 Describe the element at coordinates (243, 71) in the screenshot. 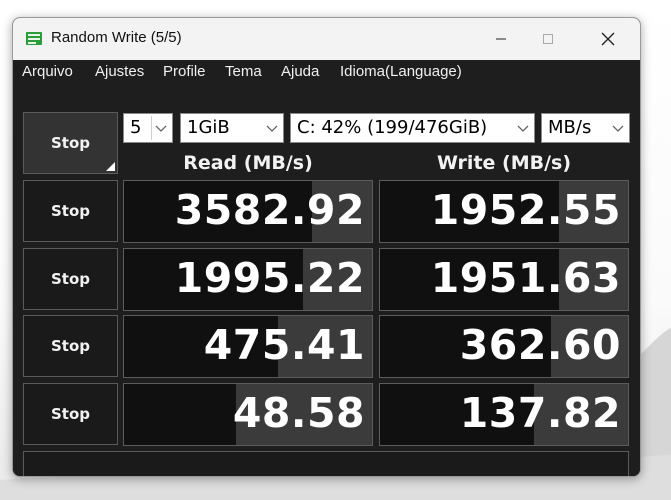

I see `menu-tema: Tema` at that location.